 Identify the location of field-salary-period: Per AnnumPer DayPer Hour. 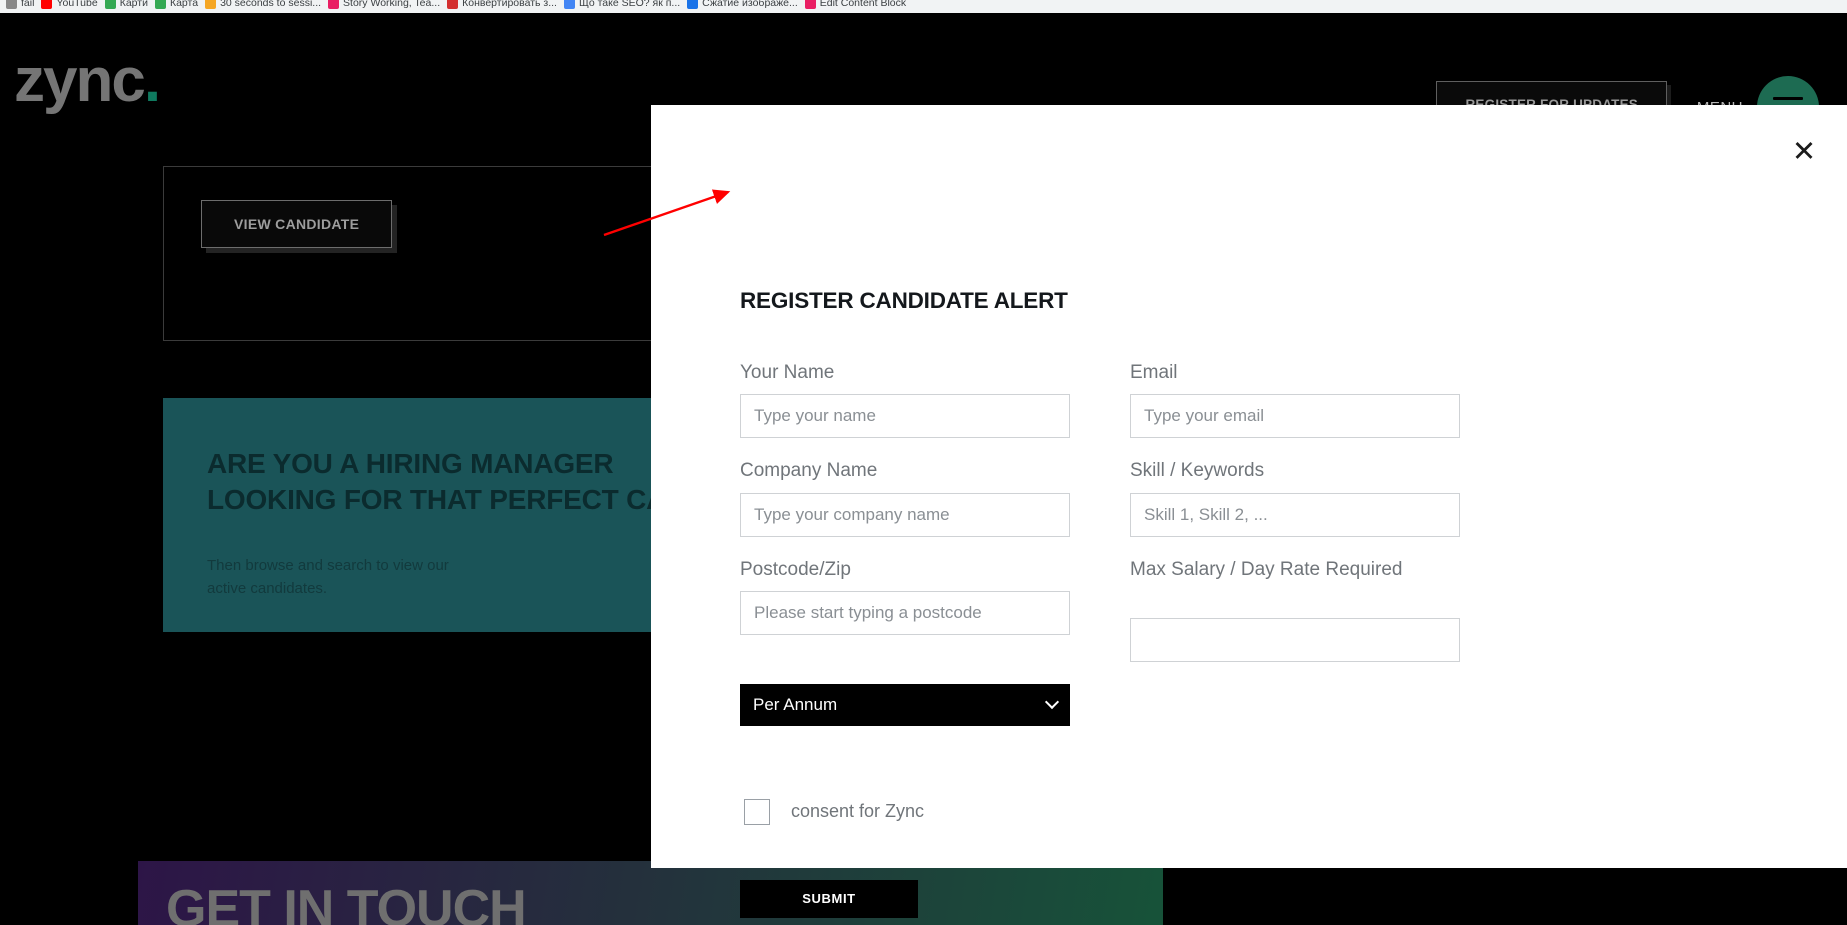
(905, 704).